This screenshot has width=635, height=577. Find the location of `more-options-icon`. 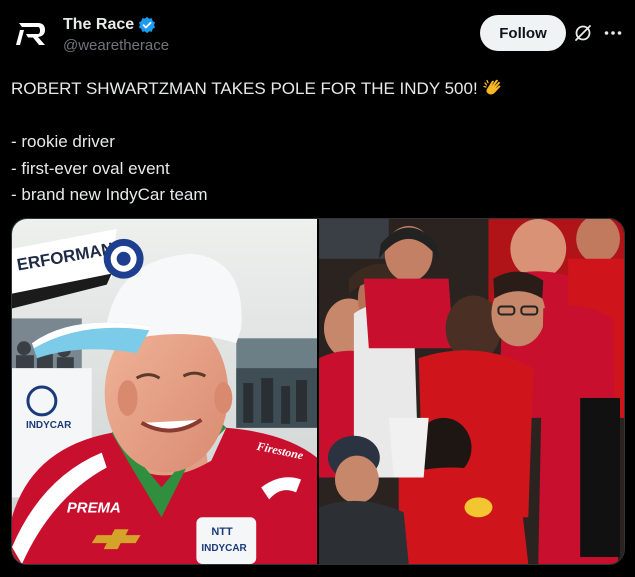

more-options-icon is located at coordinates (613, 33).